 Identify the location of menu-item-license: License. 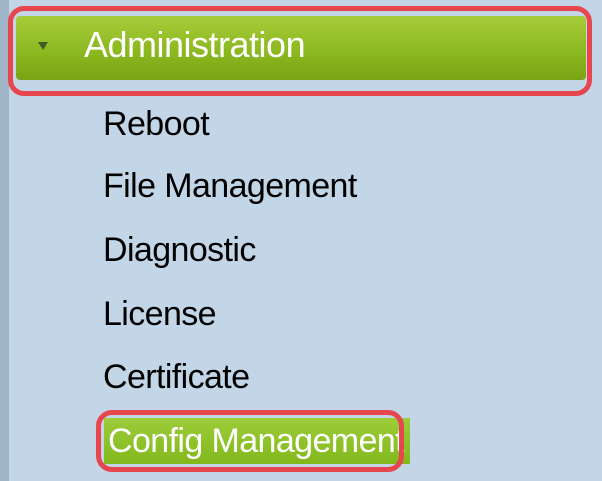
(160, 314).